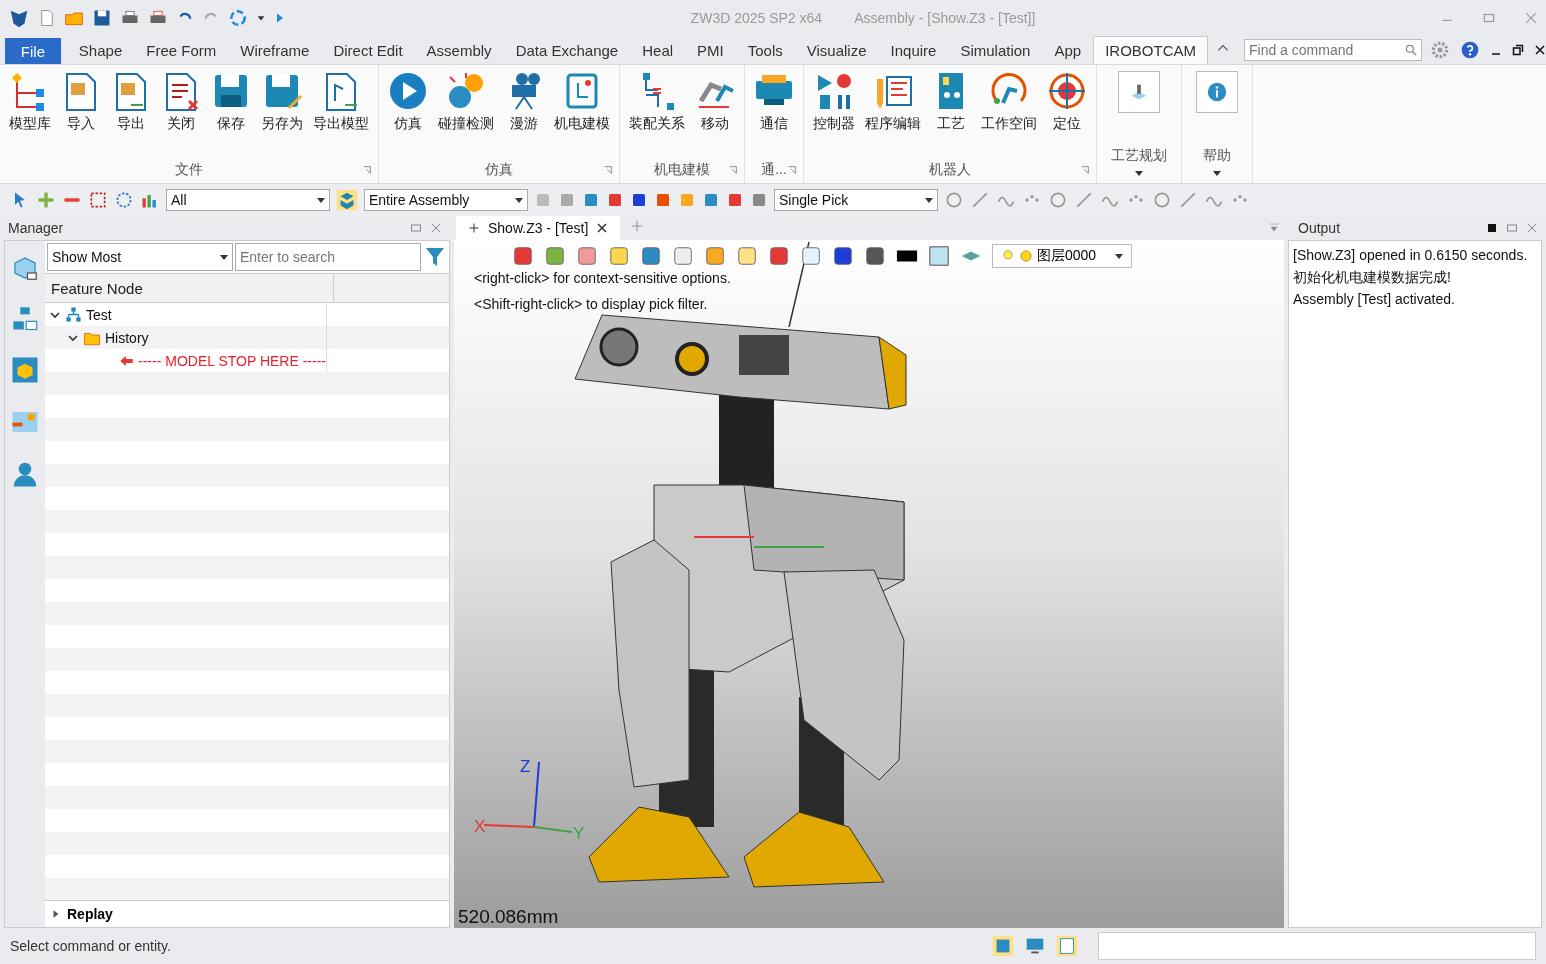 The width and height of the screenshot is (1546, 964). Describe the element at coordinates (347, 200) in the screenshot. I see `assembly-select-icon` at that location.